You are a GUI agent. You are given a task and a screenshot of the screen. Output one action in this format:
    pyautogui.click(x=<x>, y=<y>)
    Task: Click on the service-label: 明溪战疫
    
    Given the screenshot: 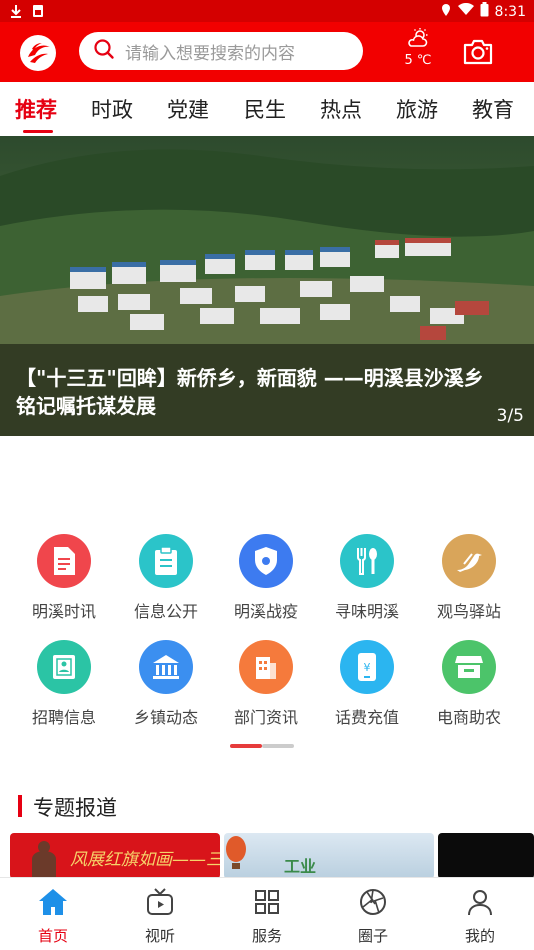 What is the action you would take?
    pyautogui.click(x=265, y=611)
    